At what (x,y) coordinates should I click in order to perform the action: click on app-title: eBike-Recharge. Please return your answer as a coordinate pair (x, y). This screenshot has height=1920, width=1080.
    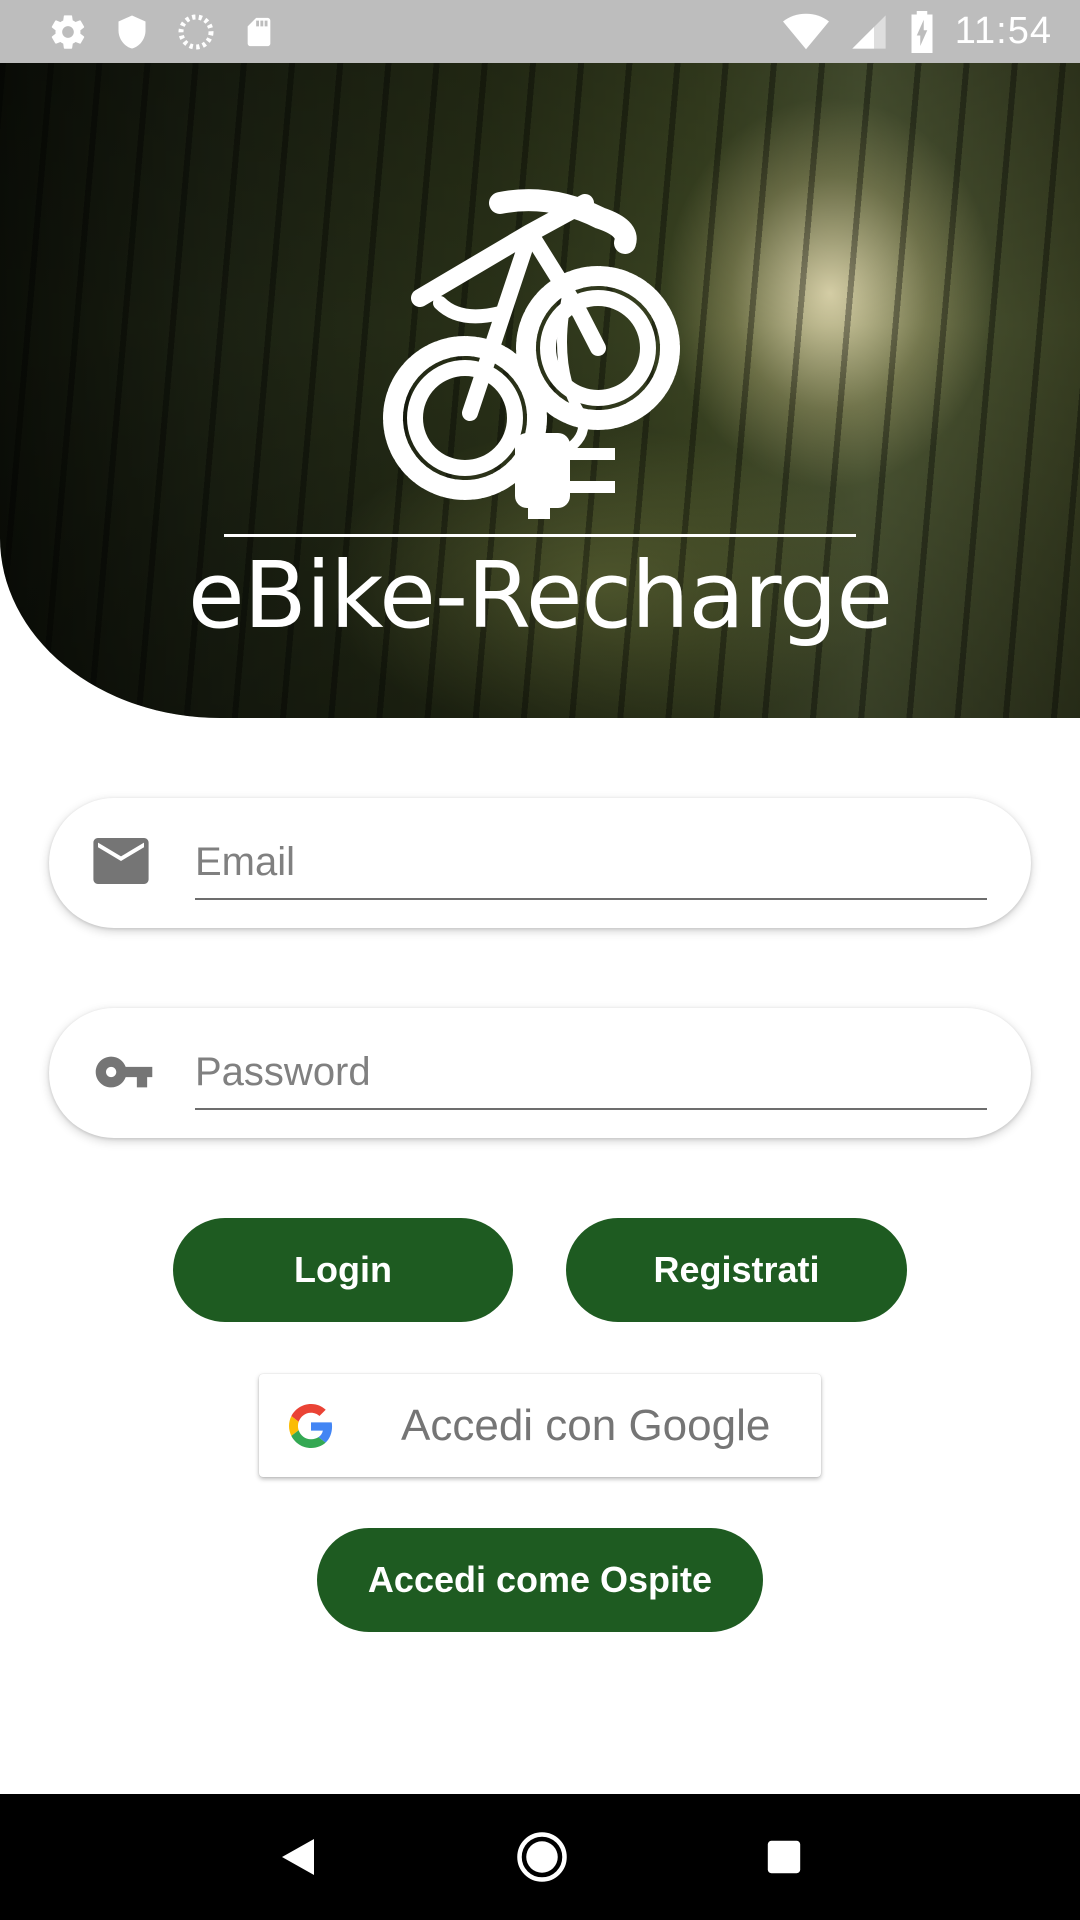
    Looking at the image, I should click on (540, 595).